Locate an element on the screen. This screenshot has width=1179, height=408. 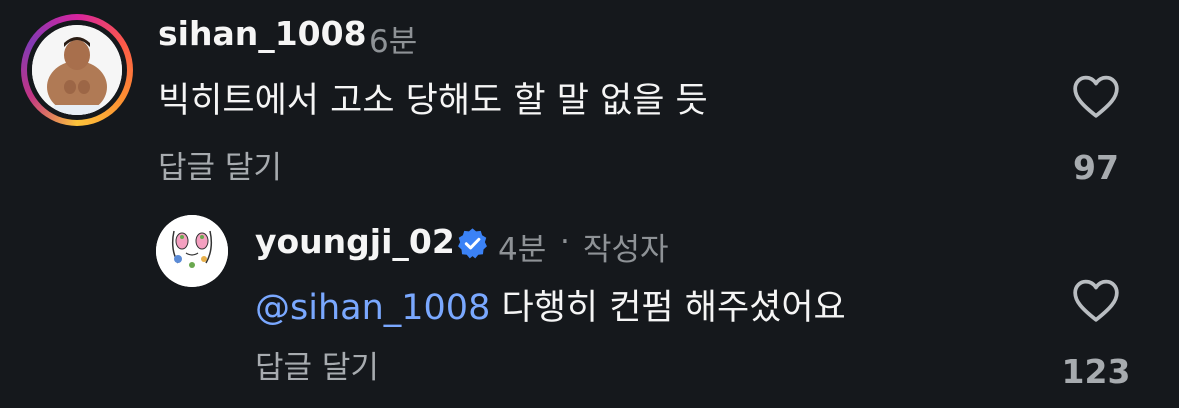
mention-link: @sihan_1008 is located at coordinates (372, 308).